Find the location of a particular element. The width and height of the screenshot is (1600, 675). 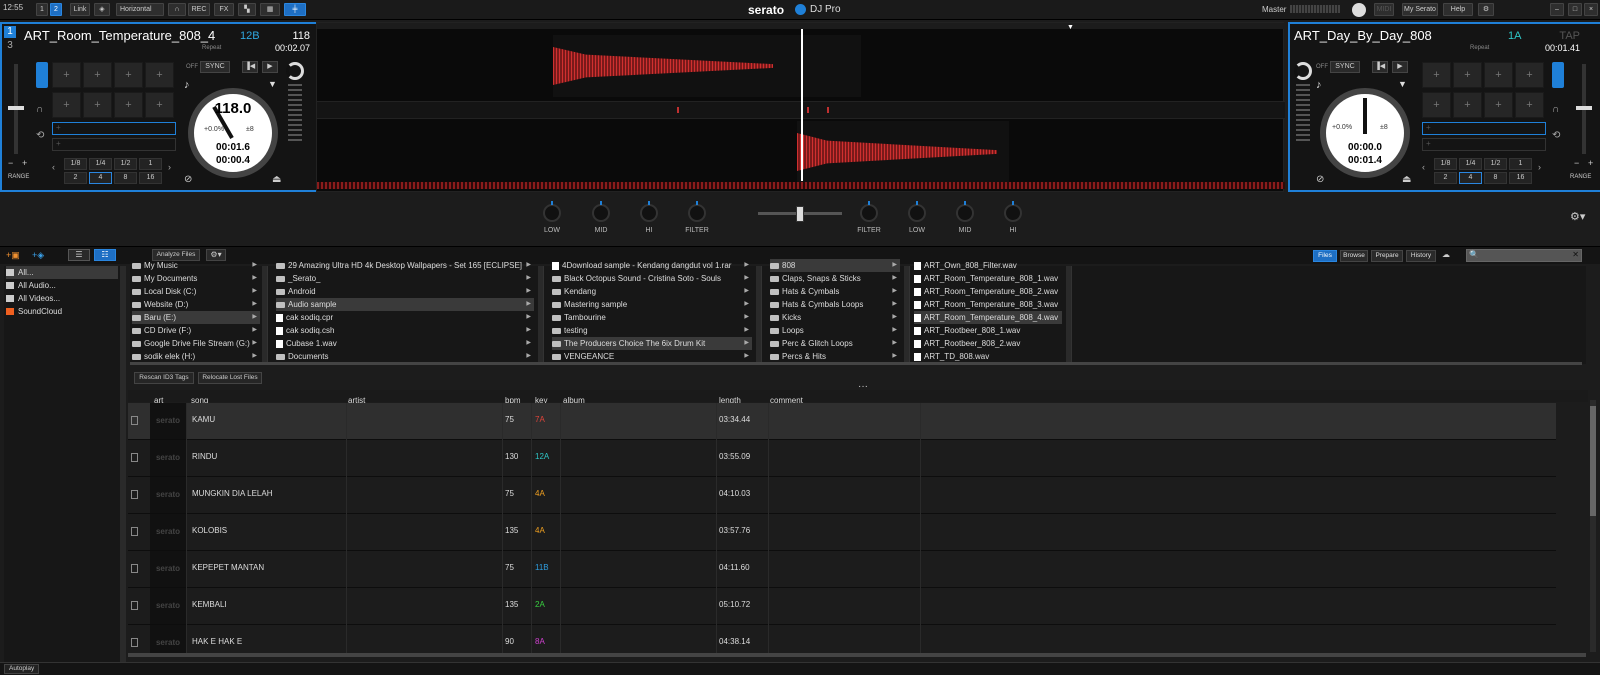

eject-icon: ⏏ is located at coordinates (276, 179).